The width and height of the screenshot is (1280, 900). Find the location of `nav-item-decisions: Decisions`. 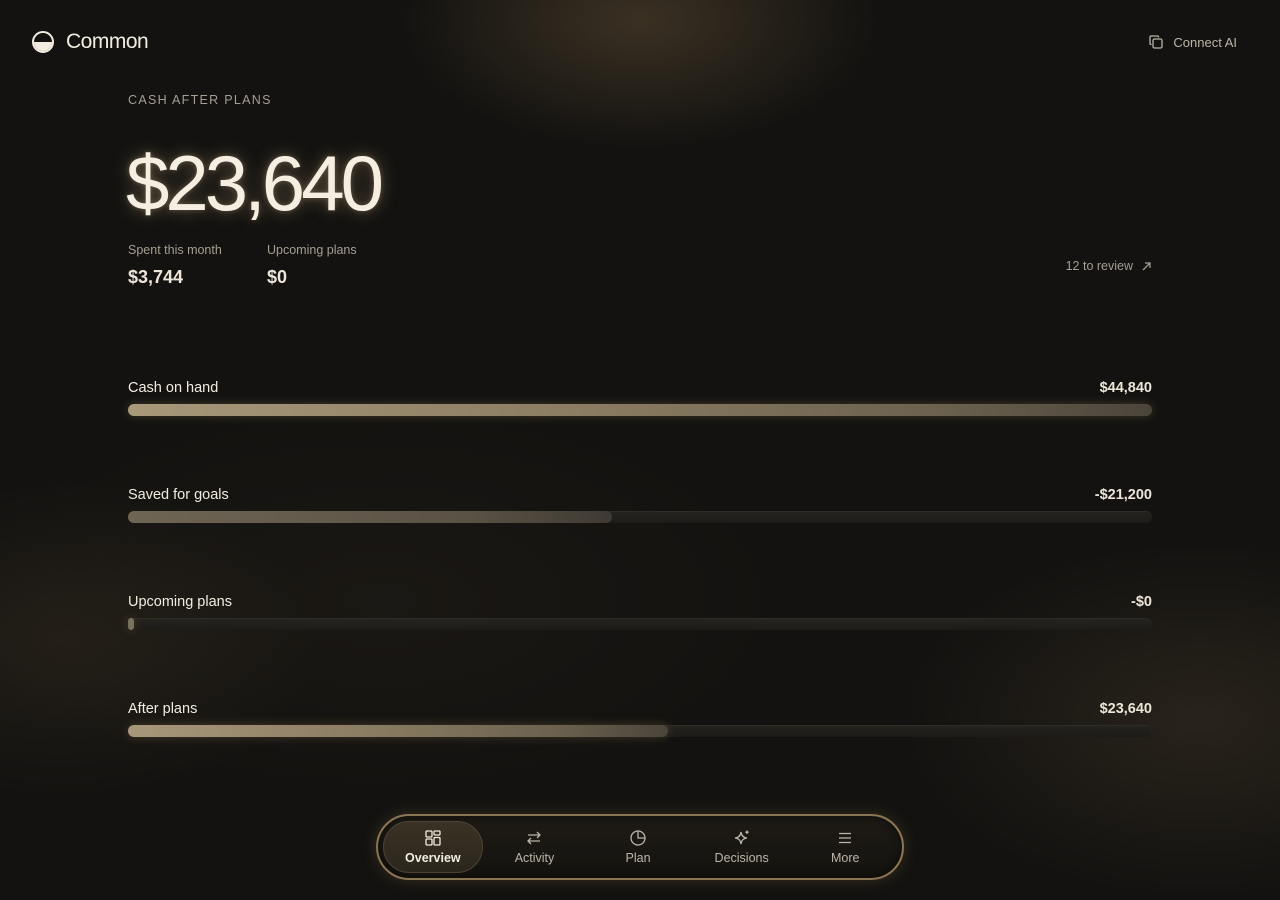

nav-item-decisions: Decisions is located at coordinates (742, 847).